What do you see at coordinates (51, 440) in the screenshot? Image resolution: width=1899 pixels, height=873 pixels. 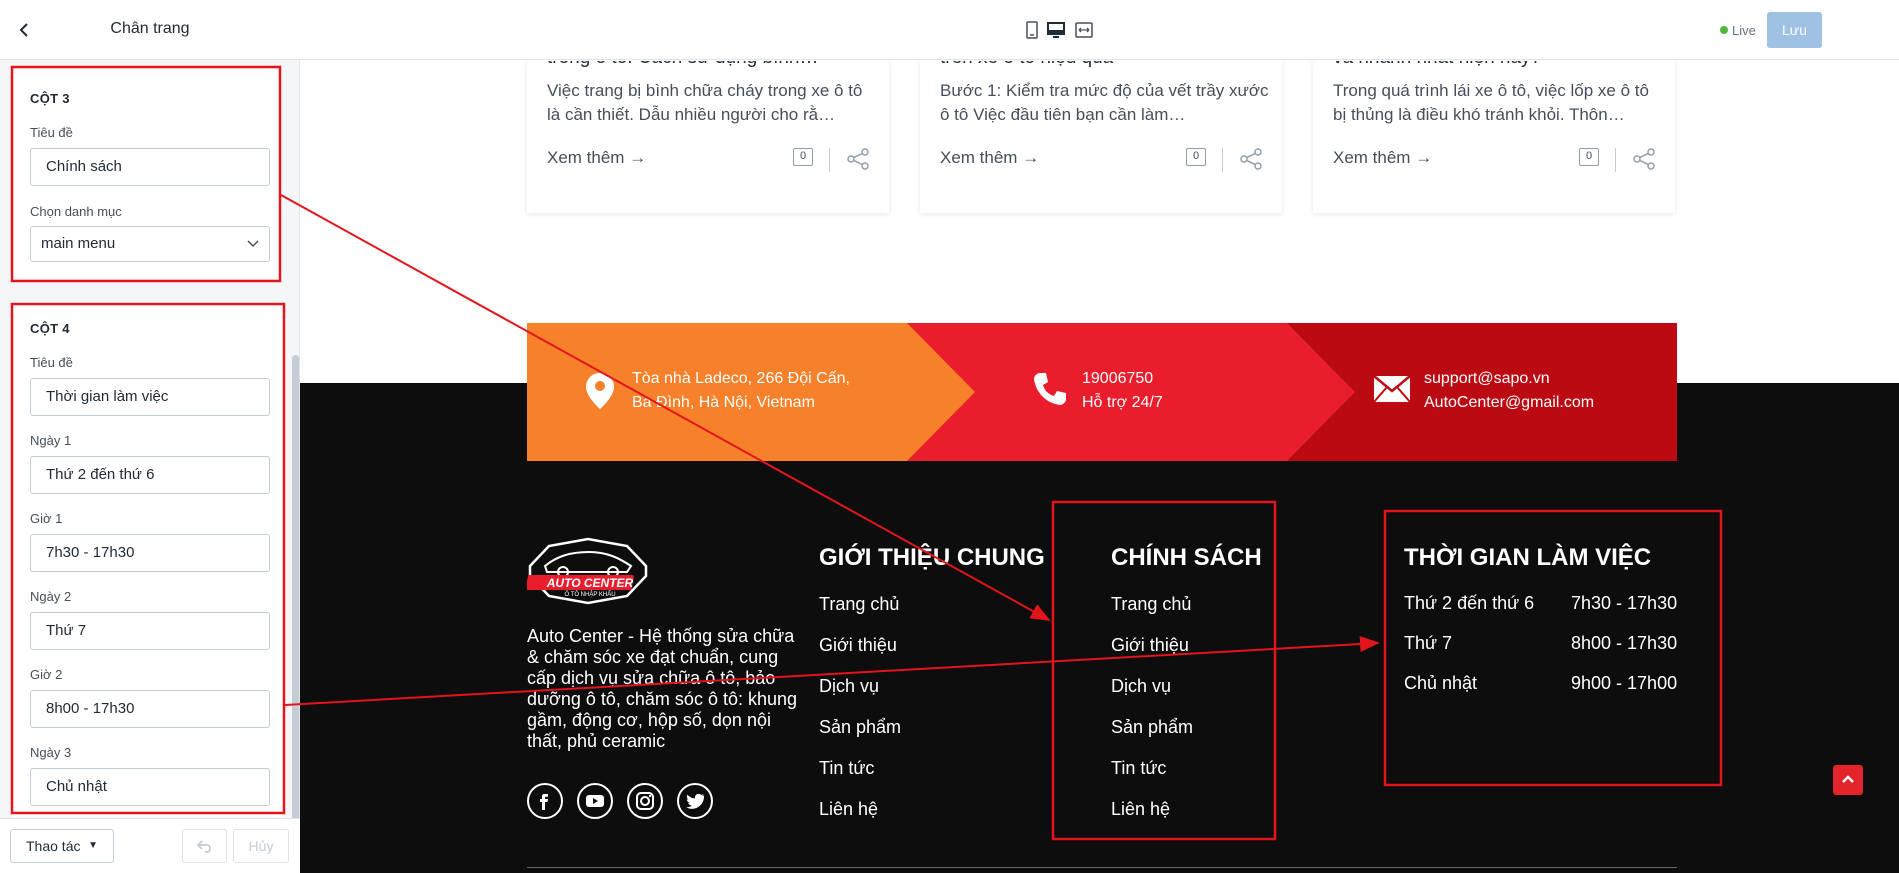 I see `day1-label: Ngày 1` at bounding box center [51, 440].